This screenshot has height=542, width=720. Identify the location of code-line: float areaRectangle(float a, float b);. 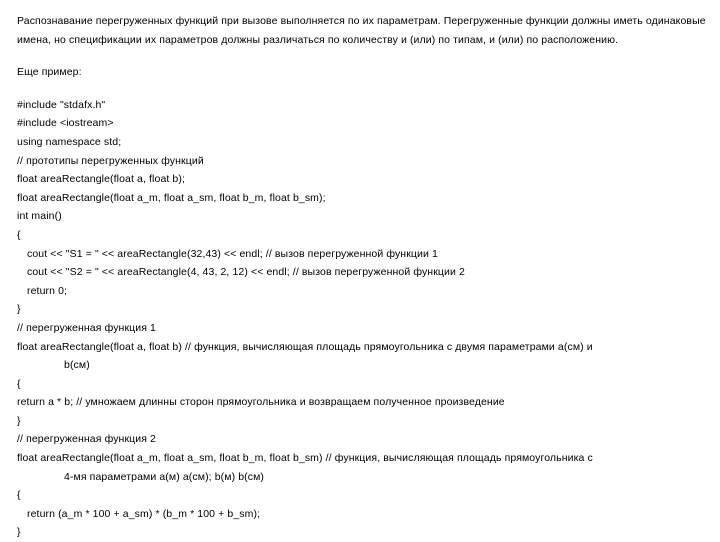
(101, 179).